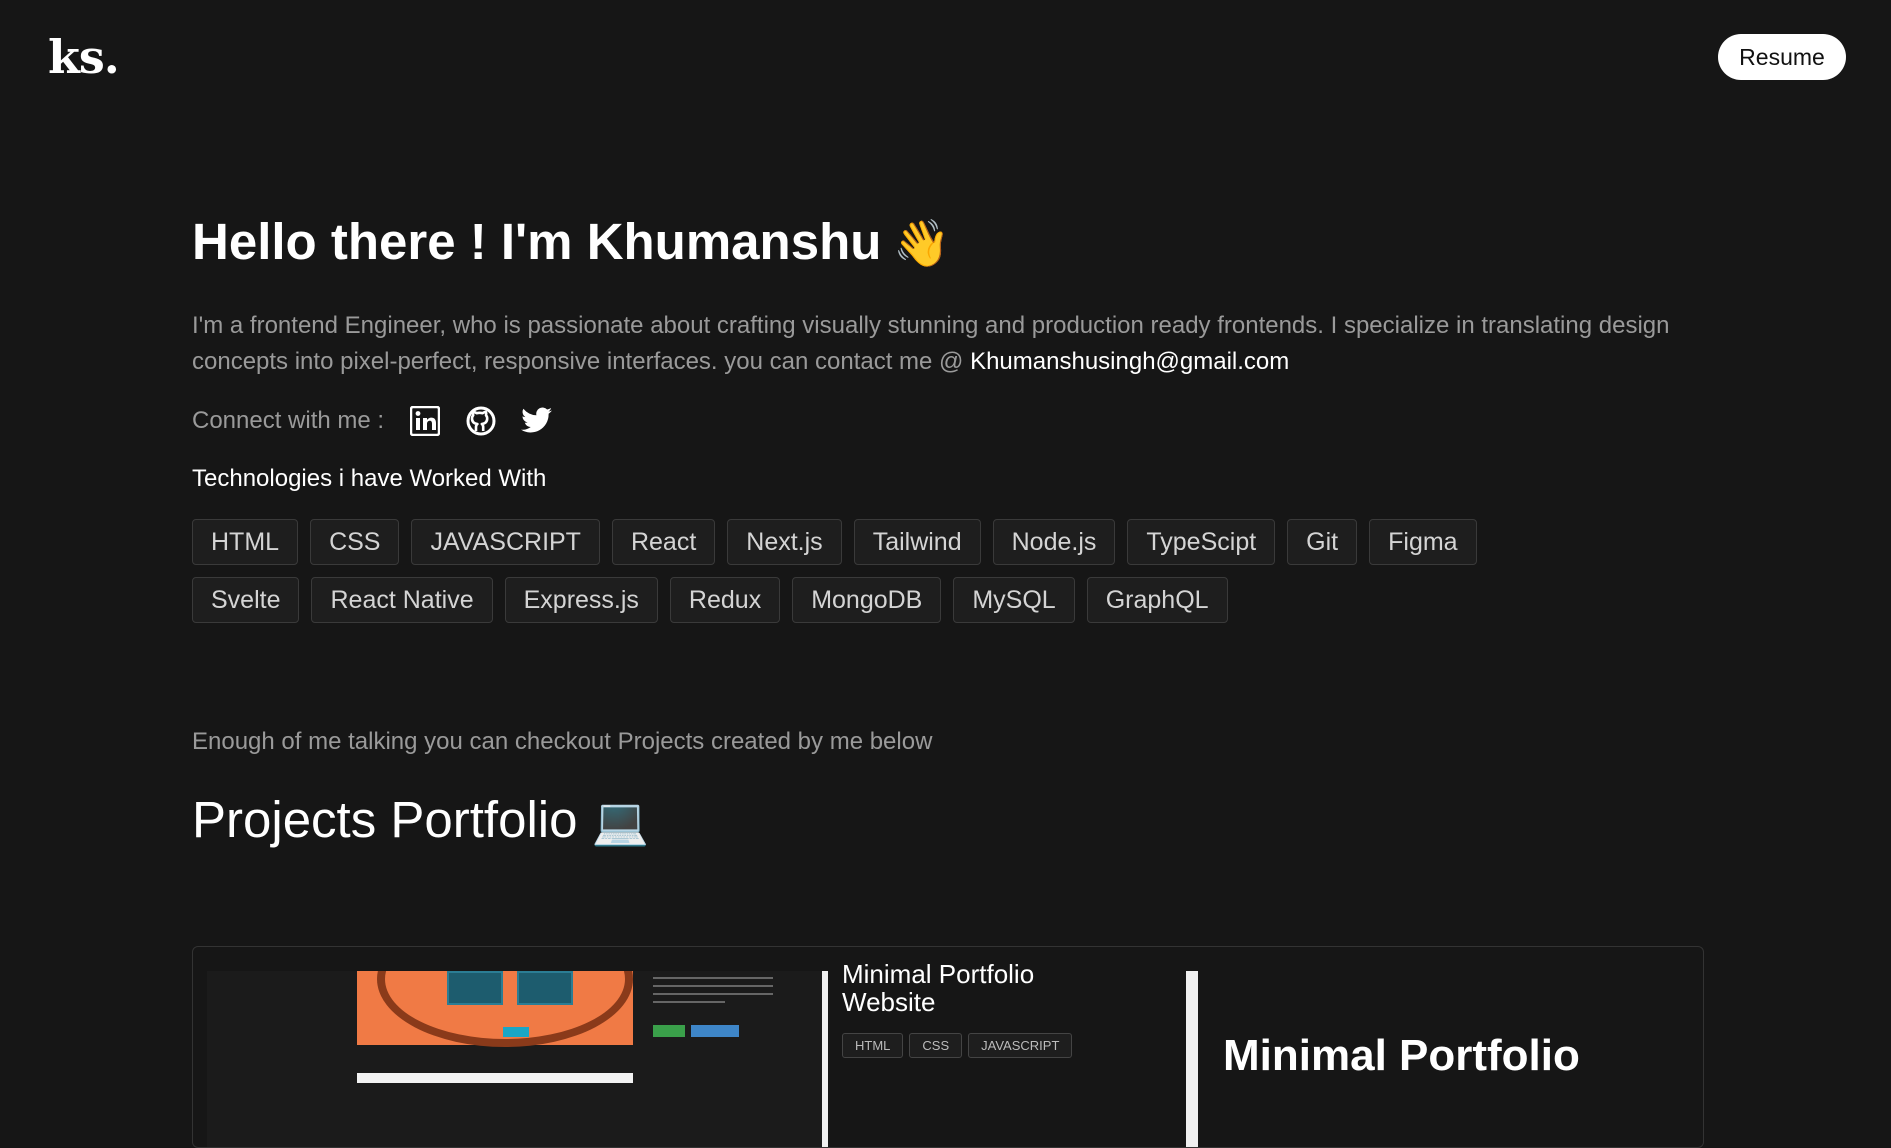 This screenshot has width=1891, height=1148. What do you see at coordinates (246, 600) in the screenshot?
I see `tech-tag: Svelte` at bounding box center [246, 600].